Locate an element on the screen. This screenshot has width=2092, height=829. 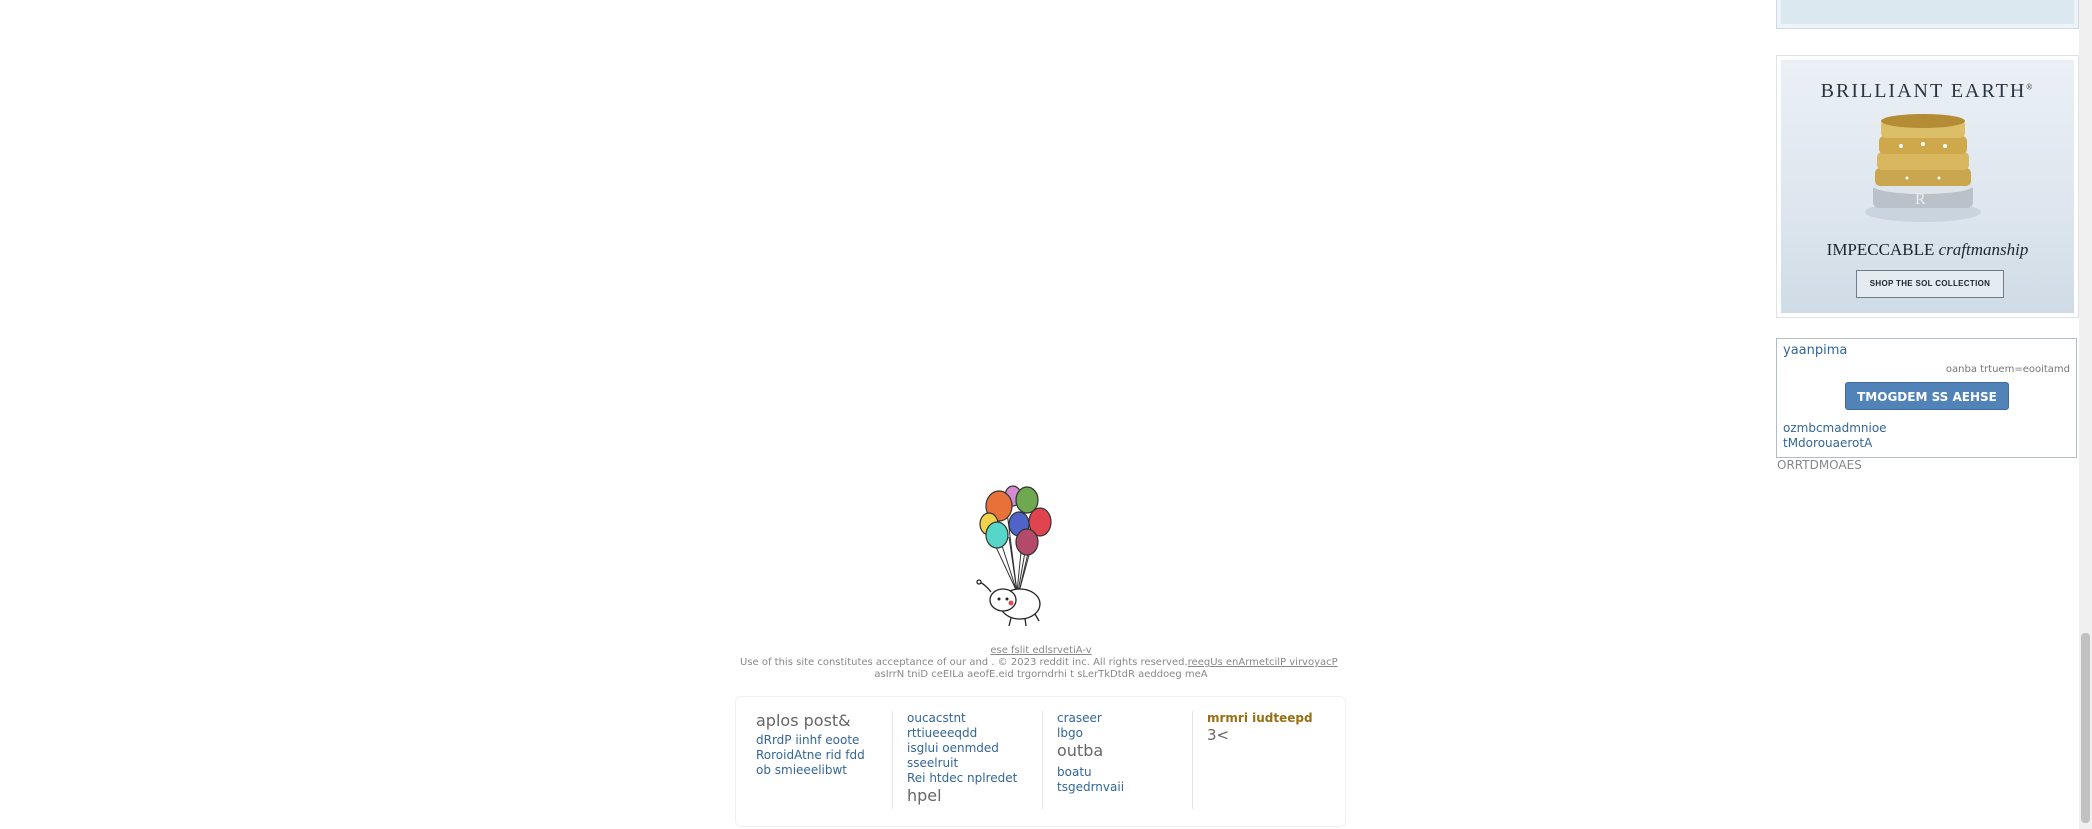
footer-link: lbgo is located at coordinates (1090, 733).